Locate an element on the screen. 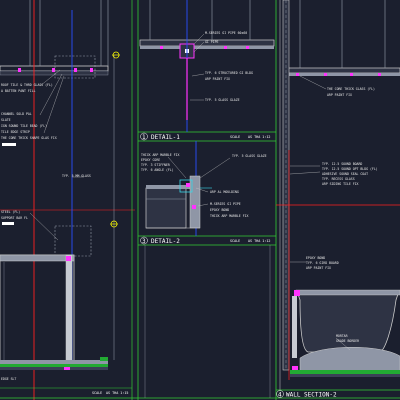  right-note: ARP SIDING TILE FIX is located at coordinates (340, 184).